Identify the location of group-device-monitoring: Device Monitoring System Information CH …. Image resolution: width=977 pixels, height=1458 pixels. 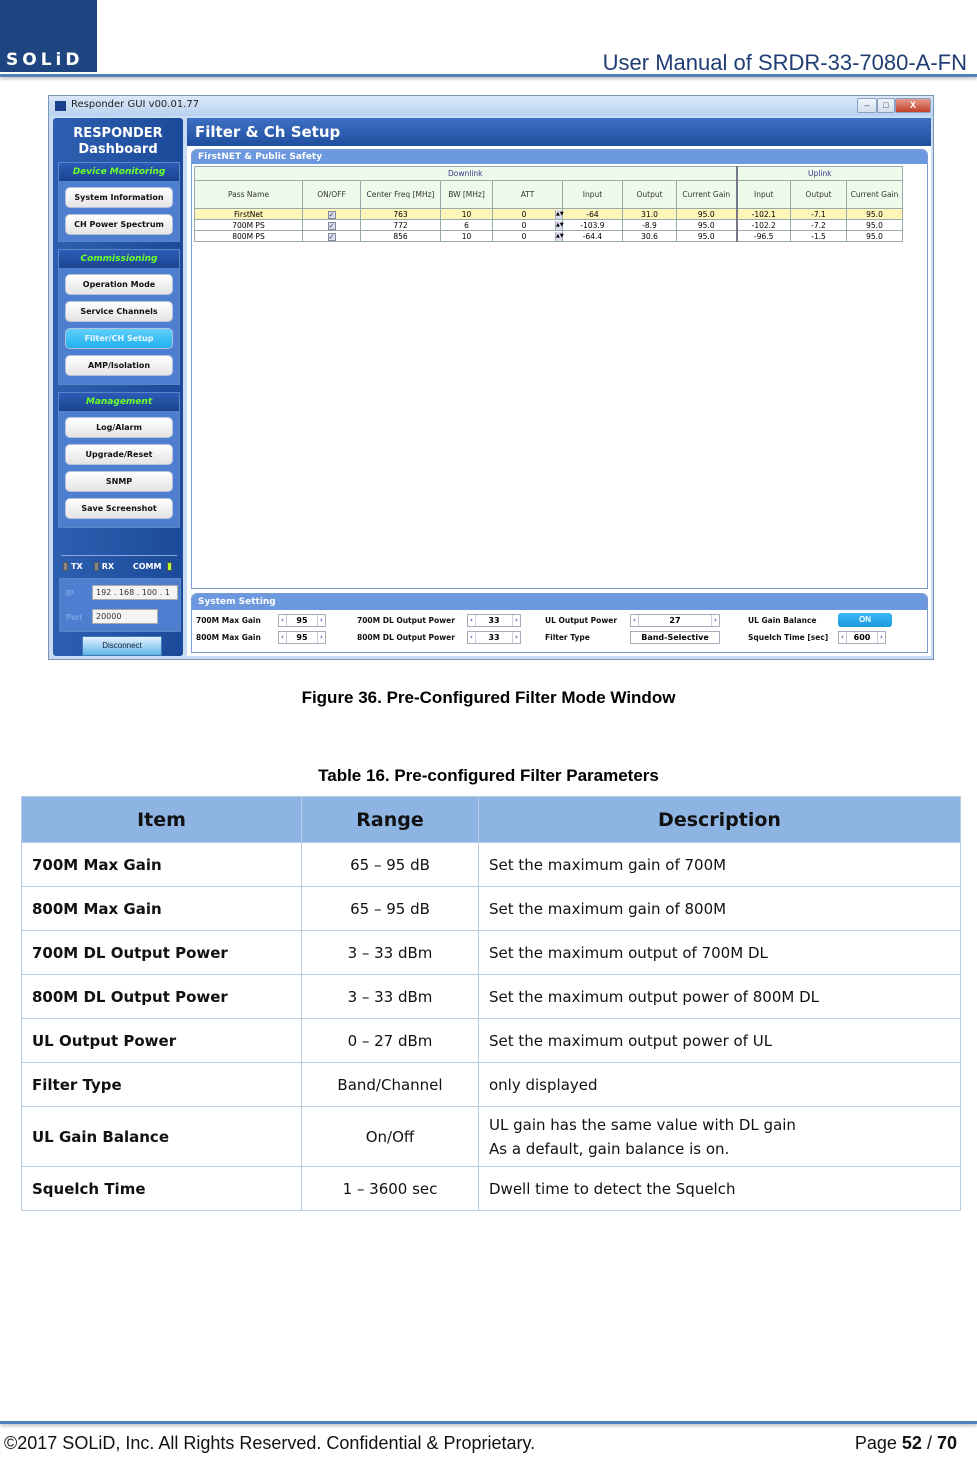
(119, 202).